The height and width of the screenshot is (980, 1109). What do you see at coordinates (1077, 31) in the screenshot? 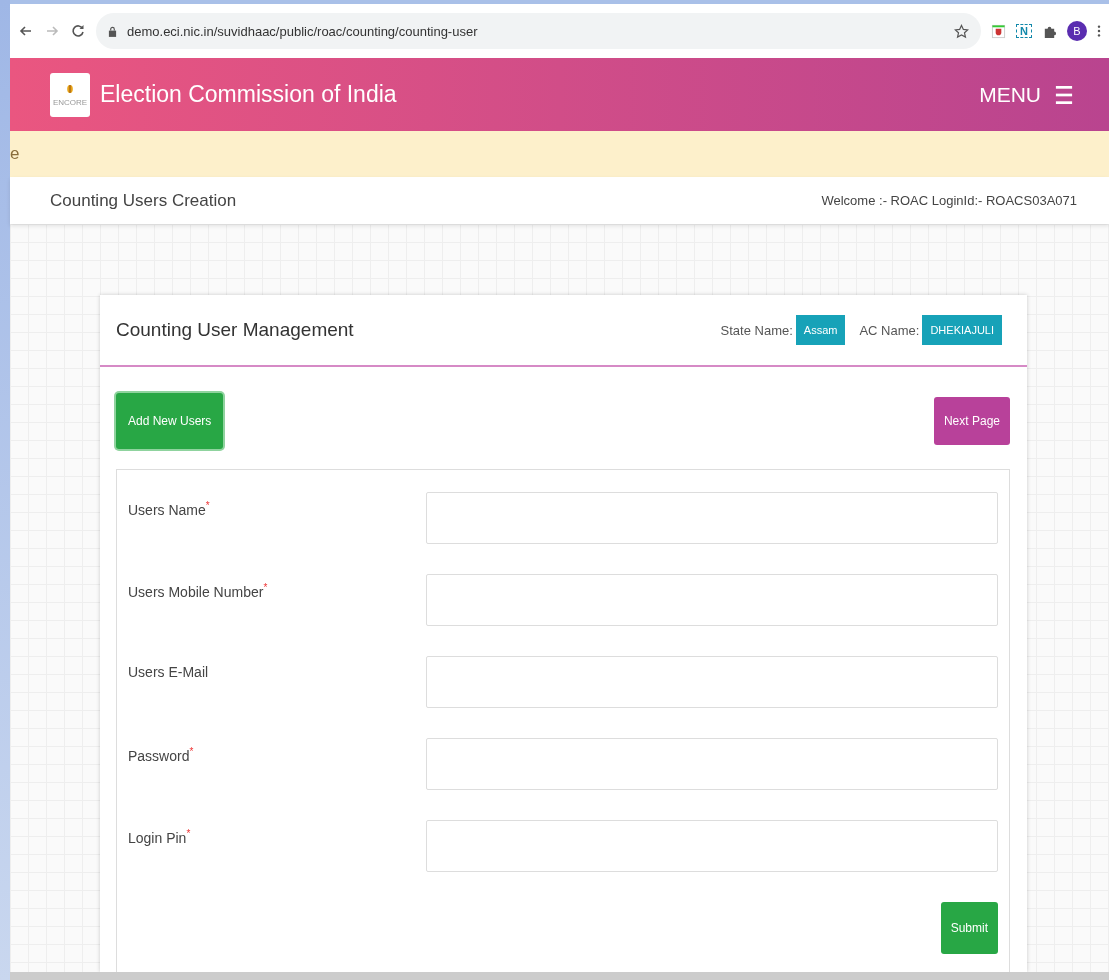
I see `profile-avatar: B` at bounding box center [1077, 31].